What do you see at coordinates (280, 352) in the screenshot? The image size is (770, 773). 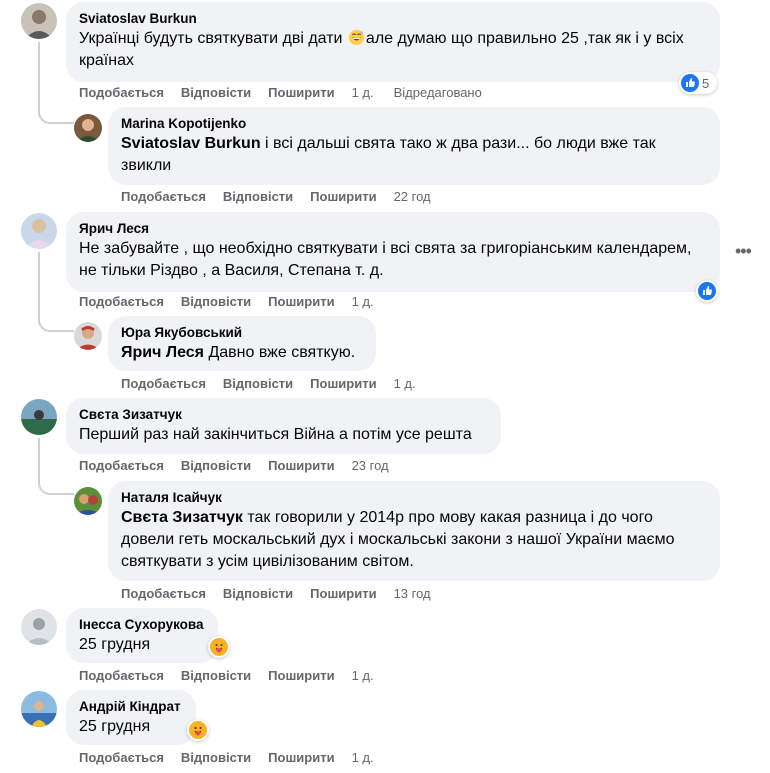 I see `reply-text-part: Давно вже святкую.` at bounding box center [280, 352].